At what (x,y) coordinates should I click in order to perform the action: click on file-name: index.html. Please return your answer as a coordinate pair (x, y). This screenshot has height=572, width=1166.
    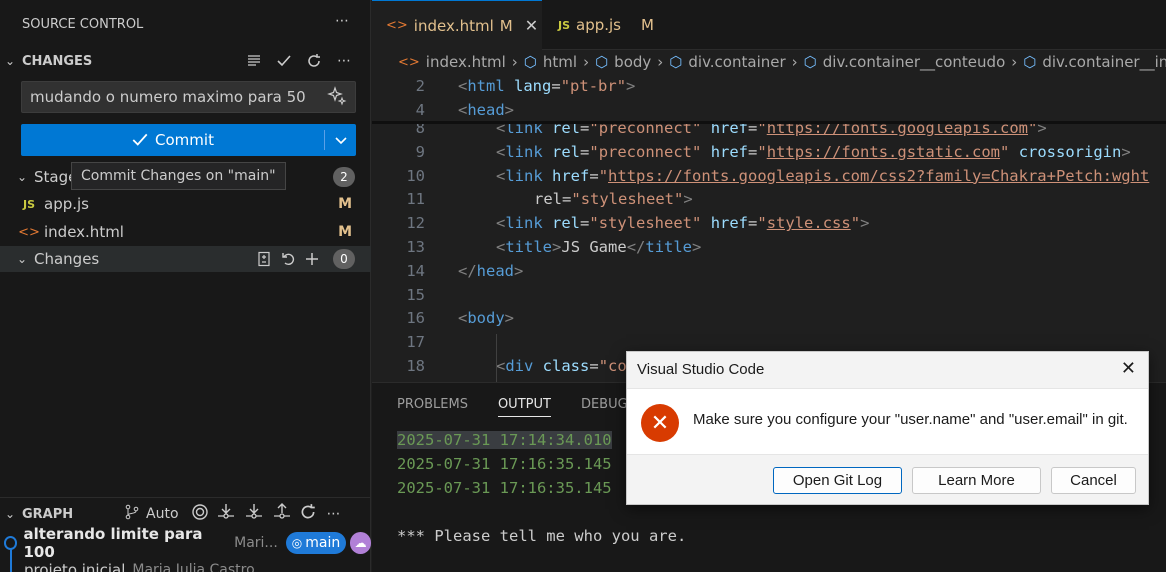
    Looking at the image, I should click on (84, 232).